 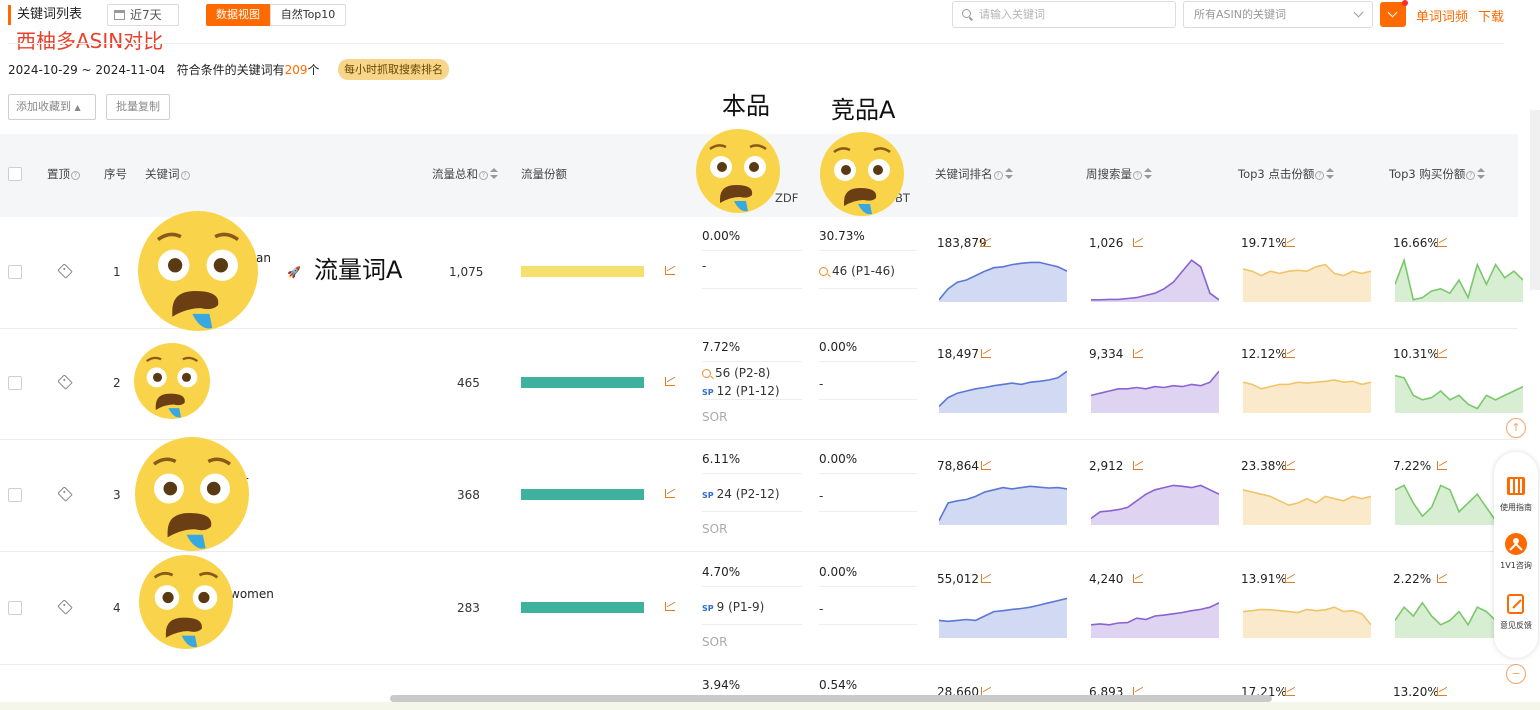 What do you see at coordinates (831, 698) in the screenshot?
I see `horizontal-scrollbar` at bounding box center [831, 698].